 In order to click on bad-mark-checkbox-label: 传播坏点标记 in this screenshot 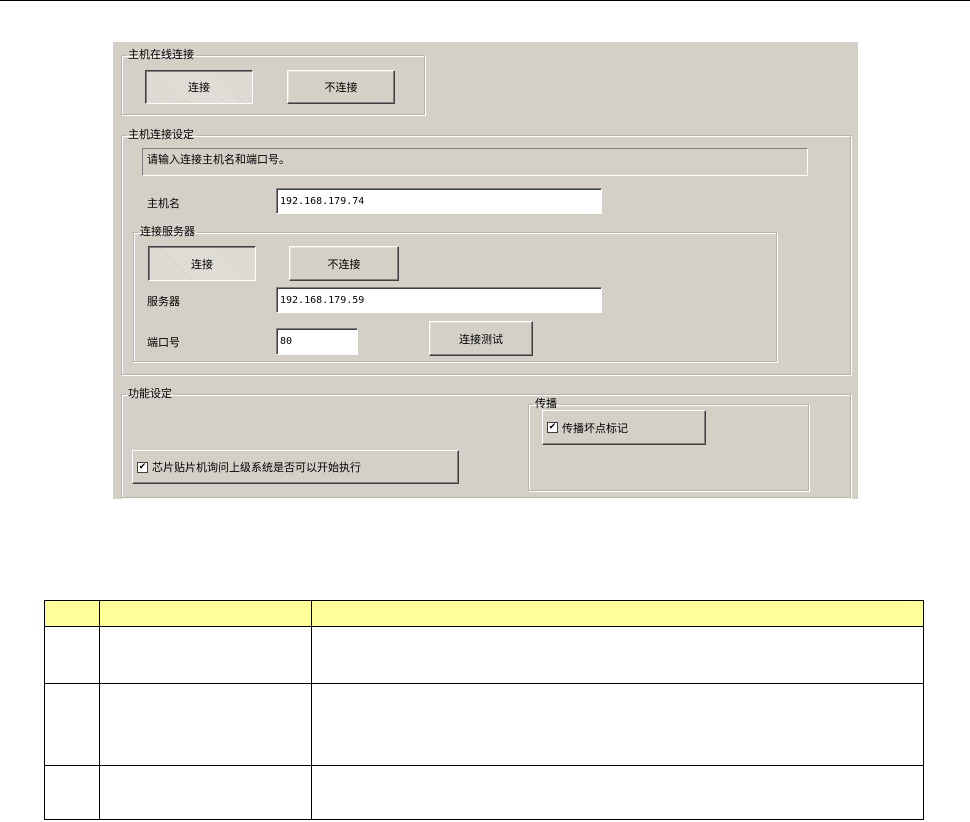, I will do `click(595, 428)`.